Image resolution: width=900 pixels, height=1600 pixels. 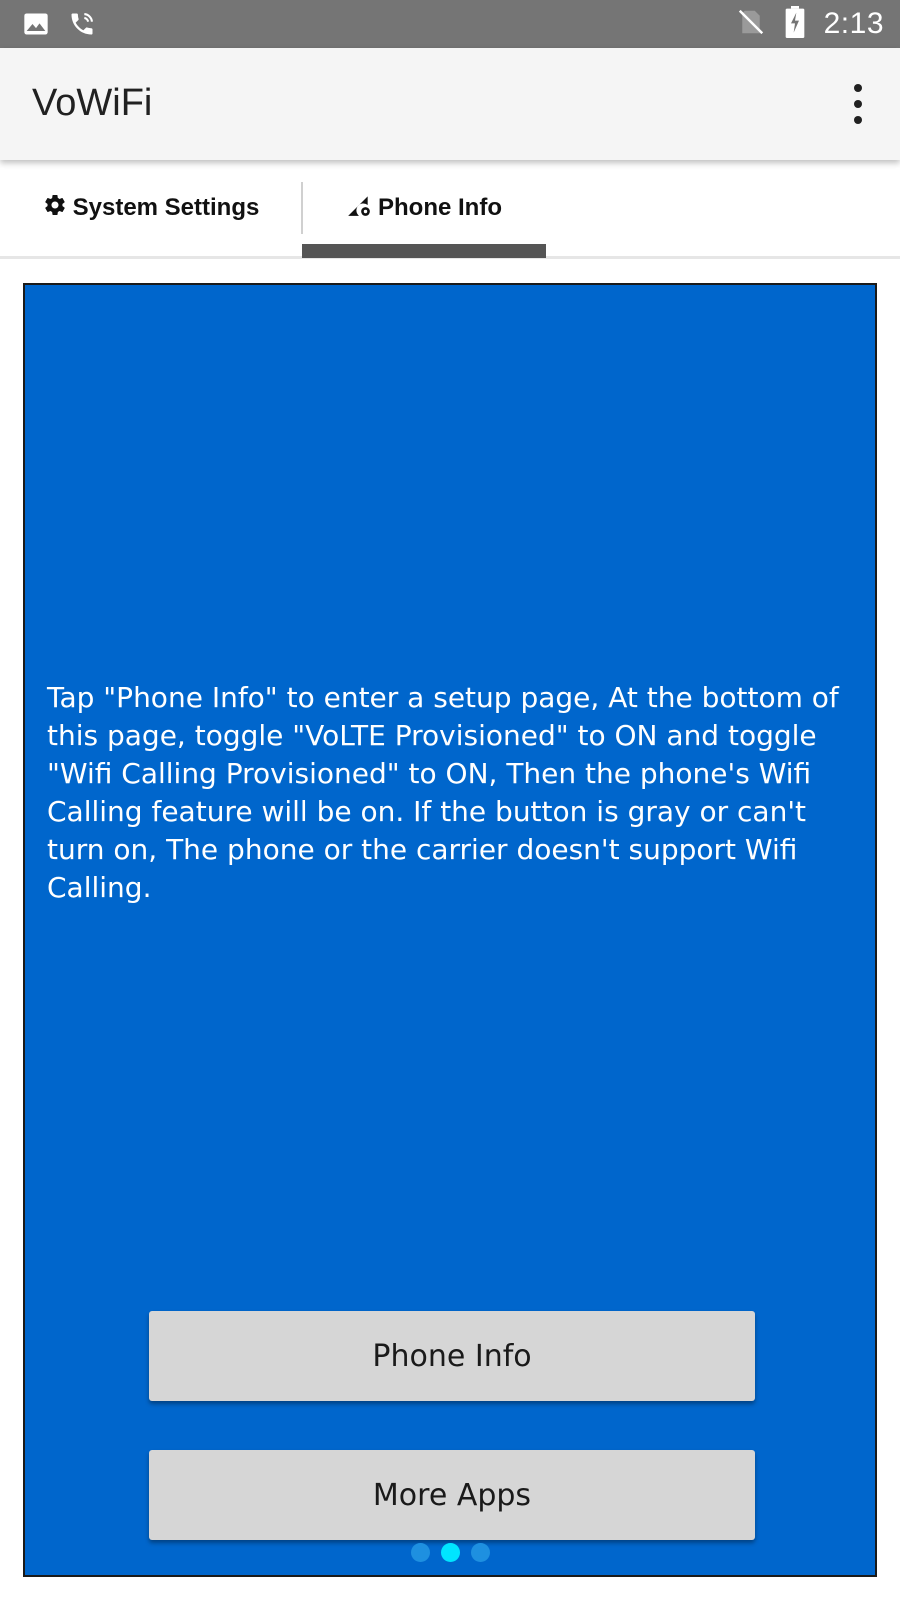 I want to click on page-dot-active, so click(x=450, y=1552).